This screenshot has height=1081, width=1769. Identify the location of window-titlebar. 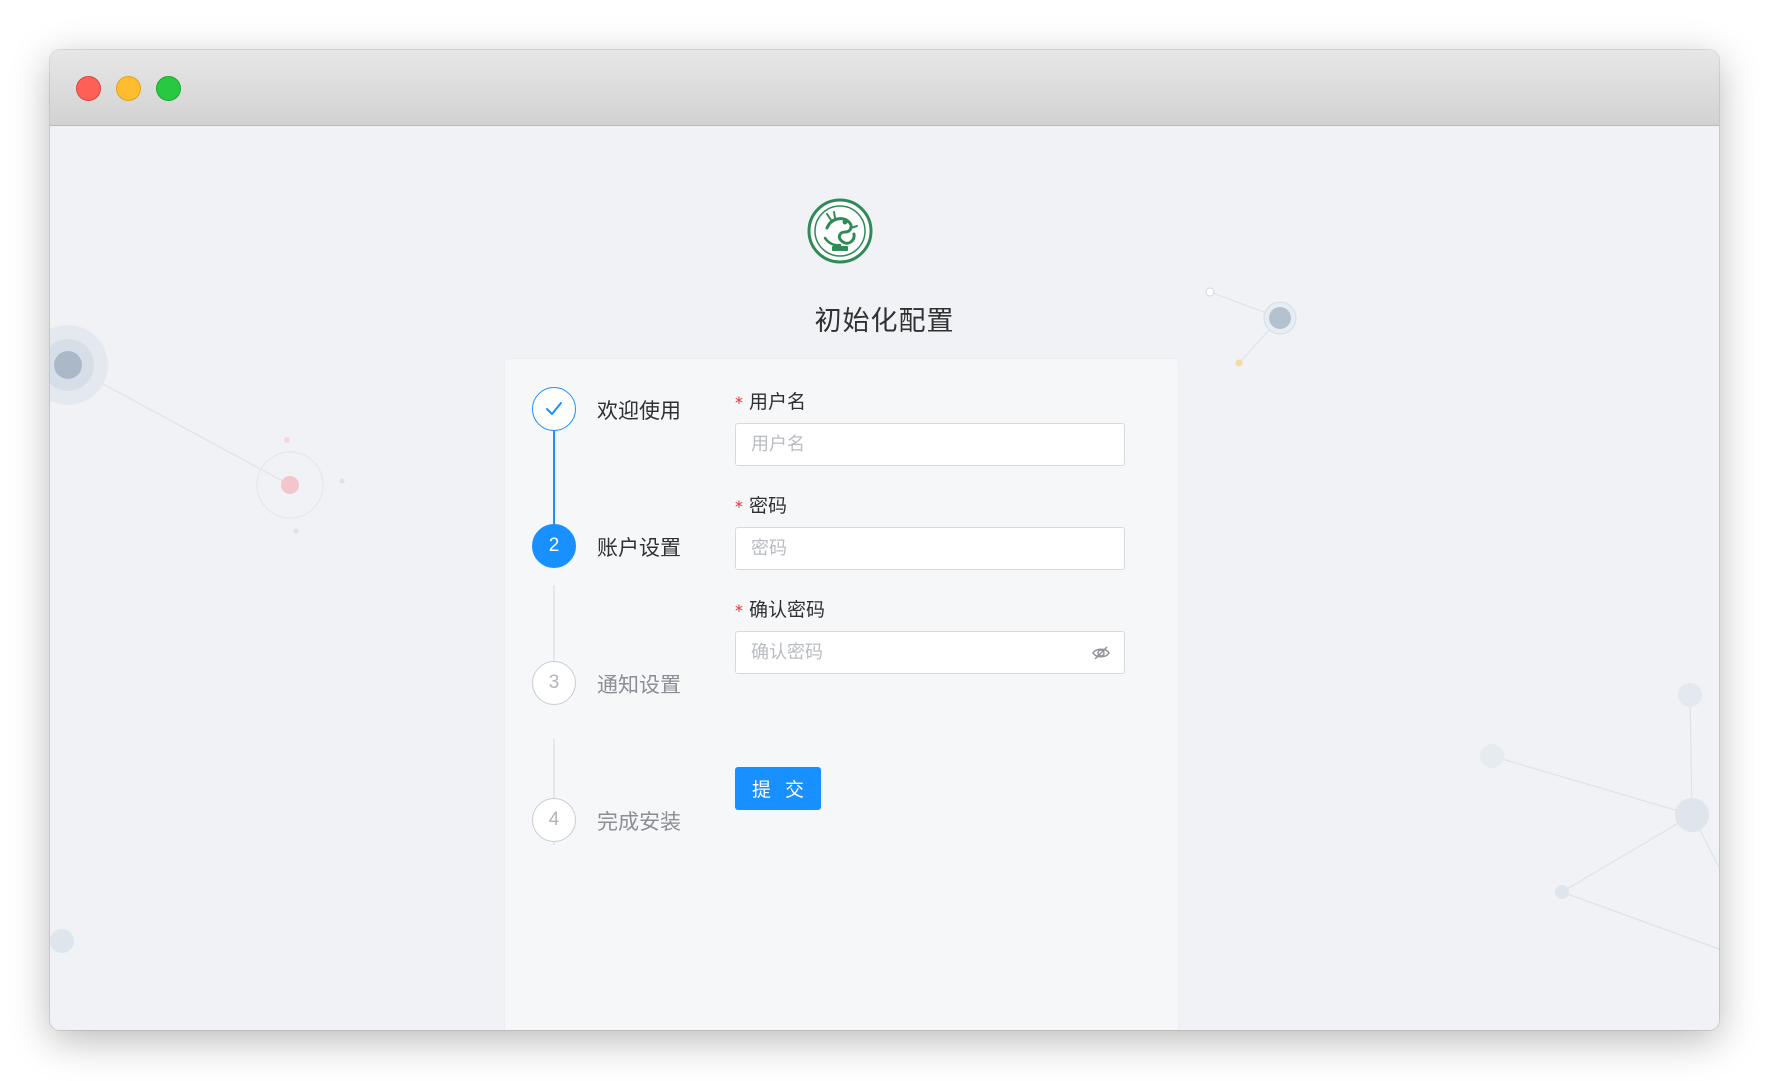
(884, 88).